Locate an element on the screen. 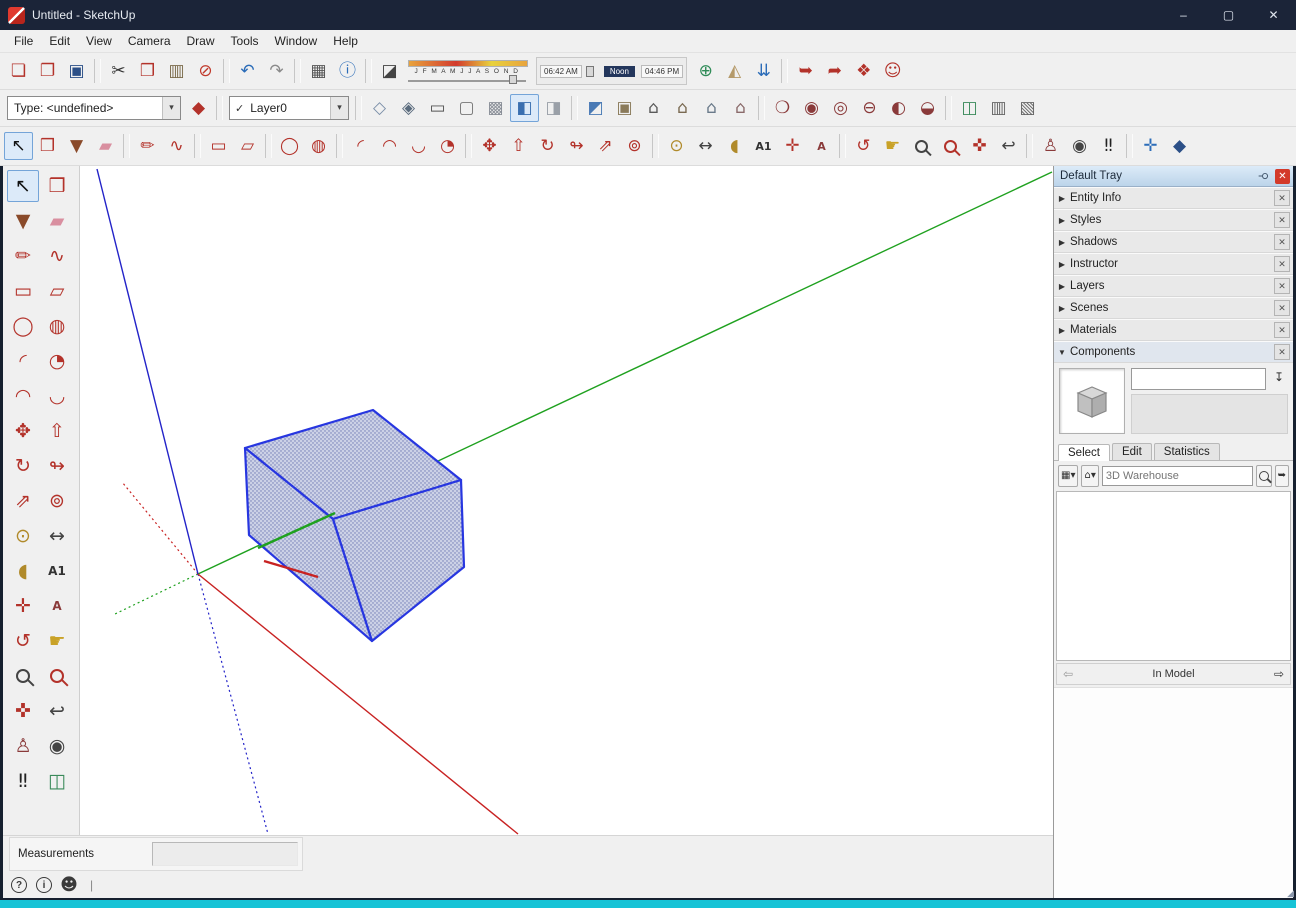 This screenshot has height=908, width=1296. tray-section: ▶ Styles ✕ is located at coordinates (1173, 220).